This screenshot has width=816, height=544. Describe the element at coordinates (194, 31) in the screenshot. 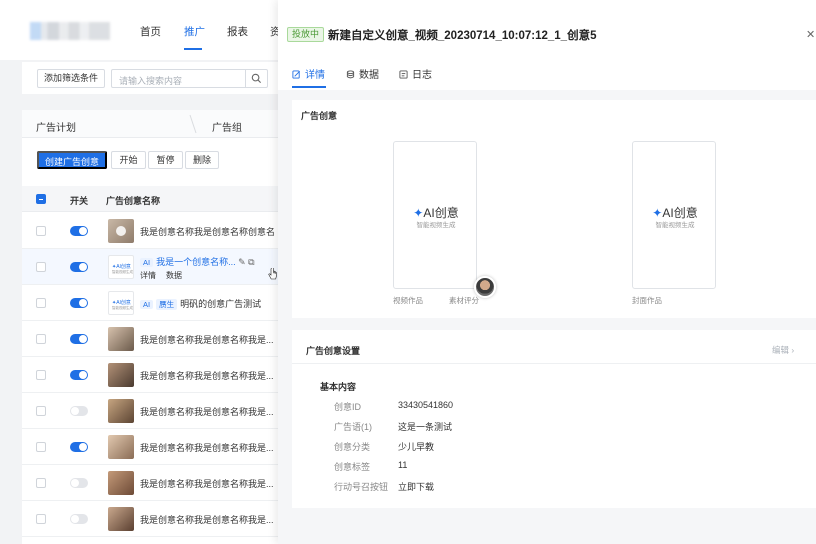

I see `nav-promotion: 推广` at that location.